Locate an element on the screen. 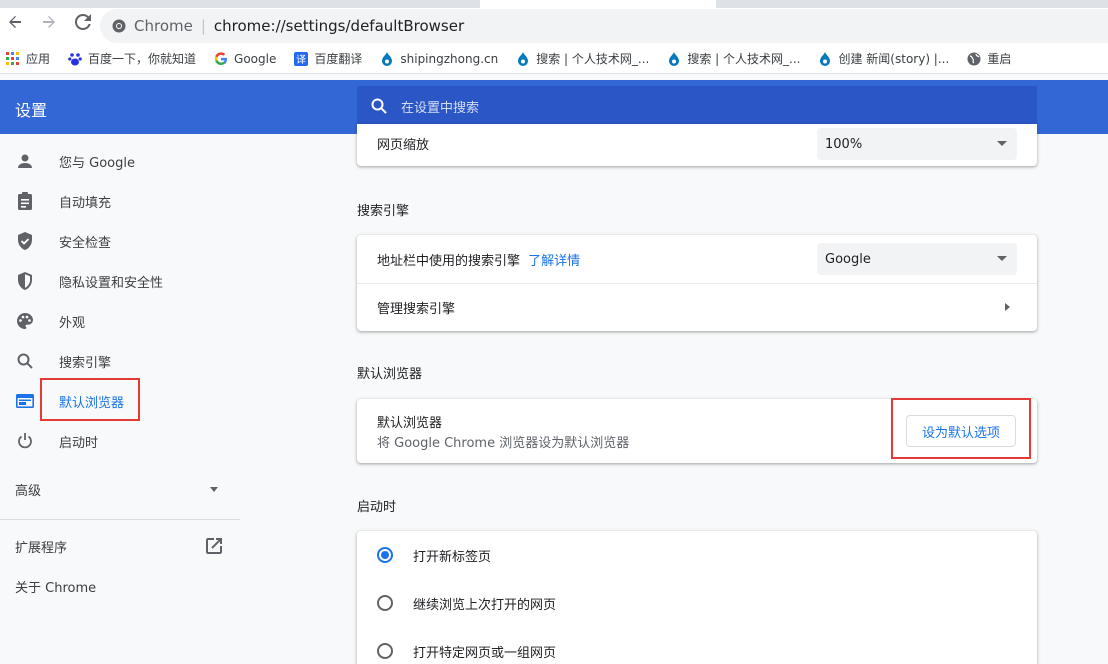 This screenshot has width=1108, height=664. apps-grid-icon is located at coordinates (13, 58).